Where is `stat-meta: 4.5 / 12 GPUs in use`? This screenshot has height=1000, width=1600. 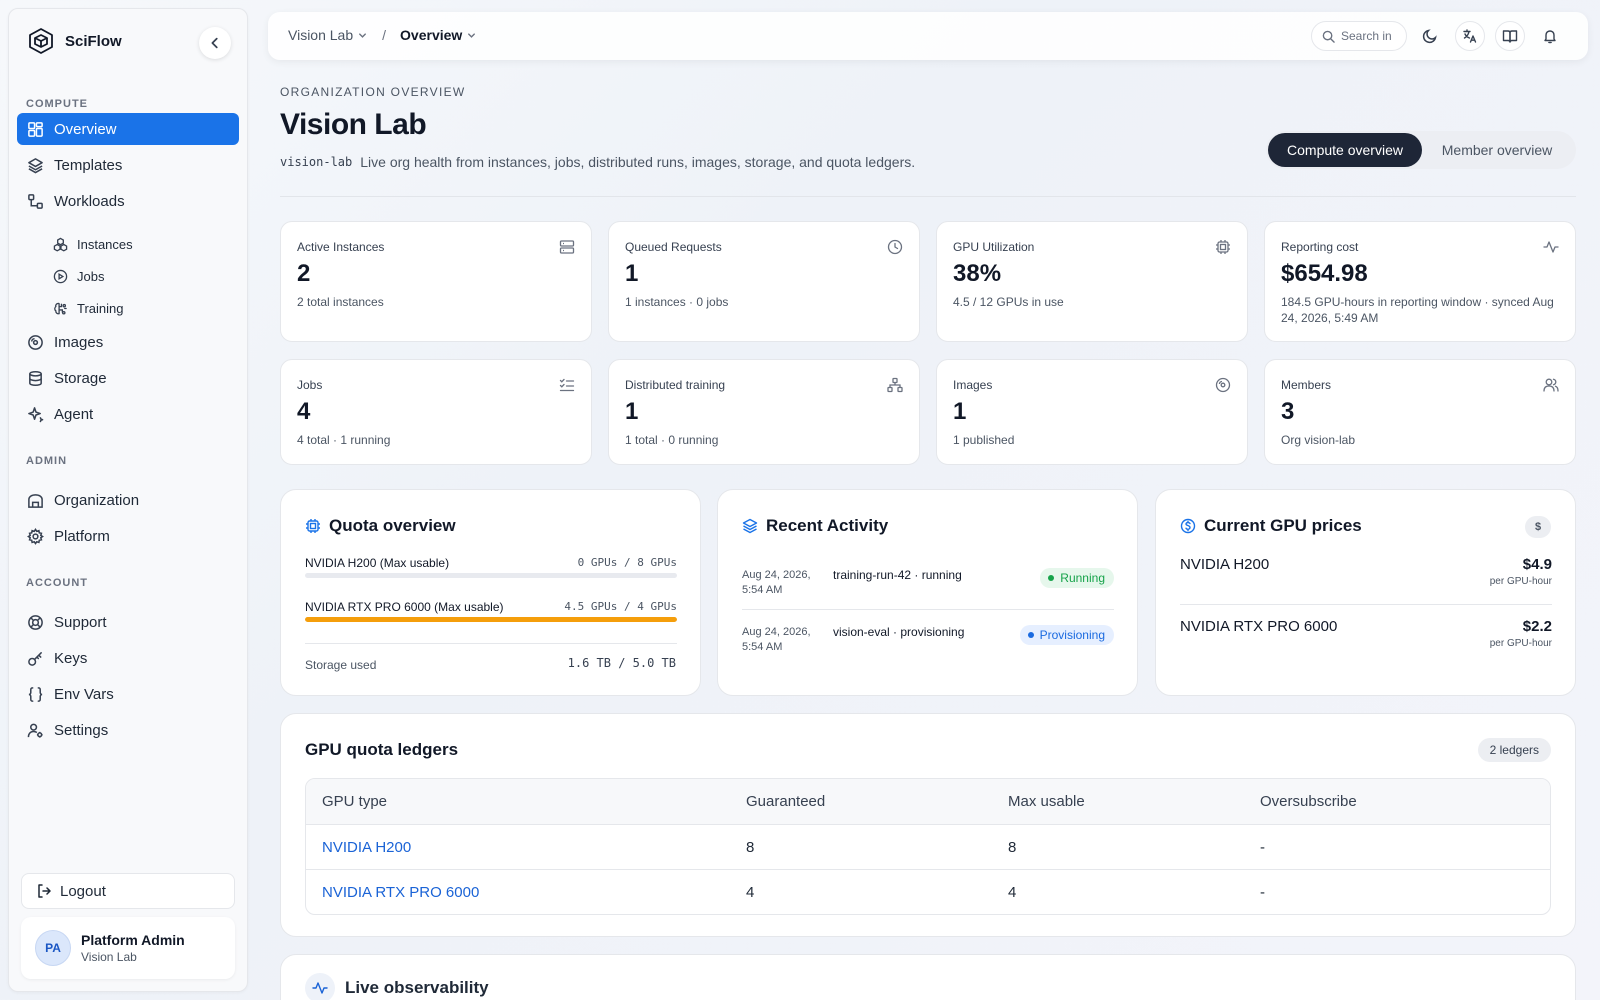 stat-meta: 4.5 / 12 GPUs in use is located at coordinates (1008, 302).